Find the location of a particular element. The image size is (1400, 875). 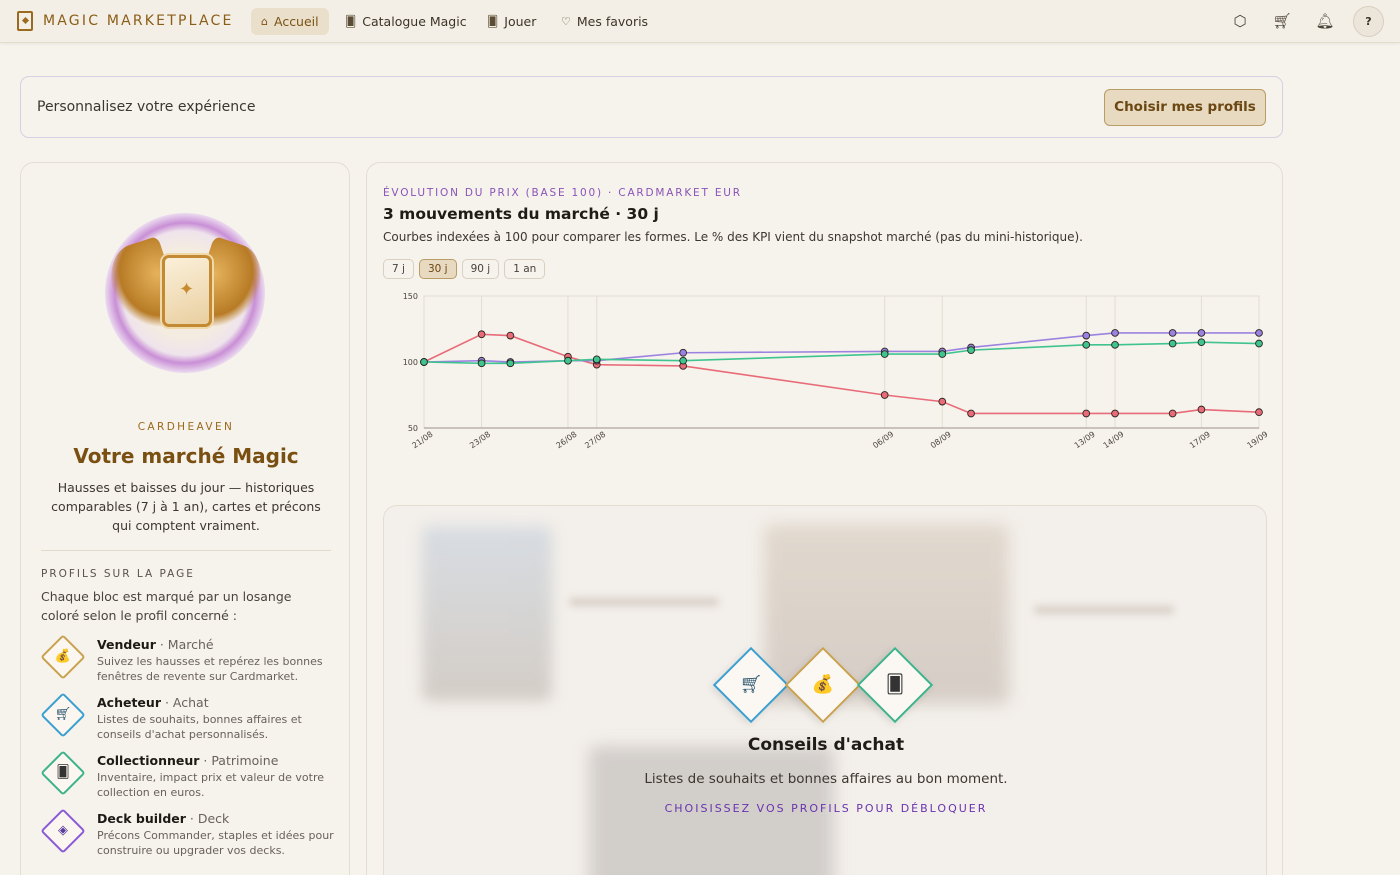

chart-title: 3 mouvements du marché · 30 j is located at coordinates (521, 214).